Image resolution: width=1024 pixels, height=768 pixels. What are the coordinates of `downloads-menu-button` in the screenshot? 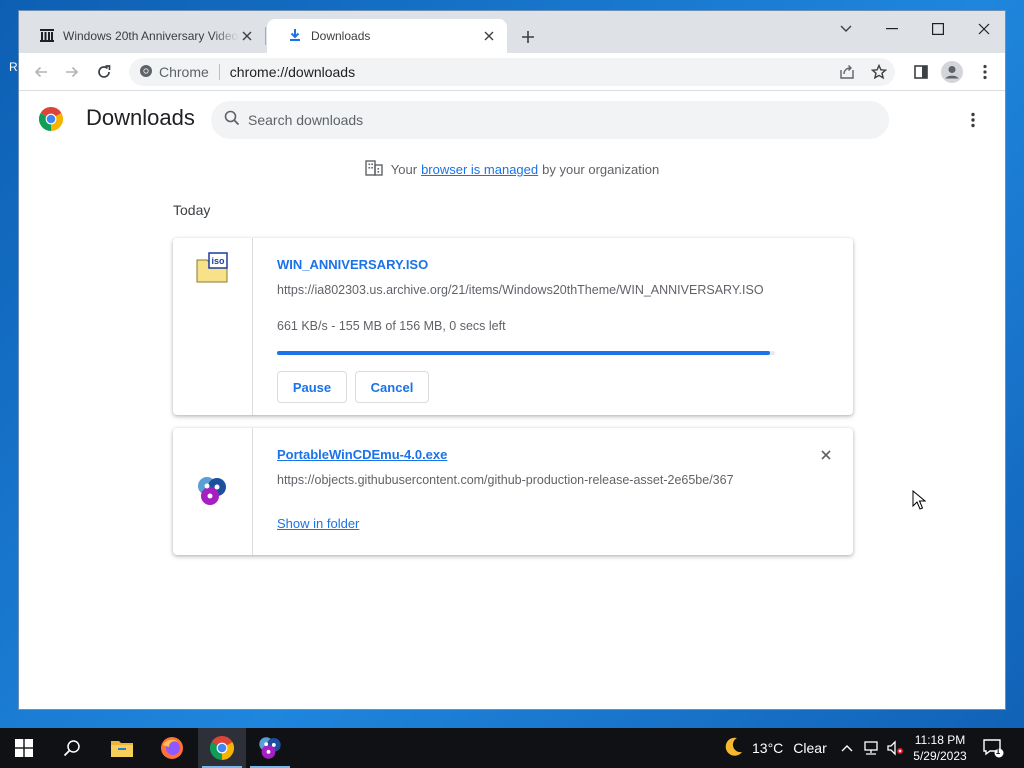 It's located at (973, 120).